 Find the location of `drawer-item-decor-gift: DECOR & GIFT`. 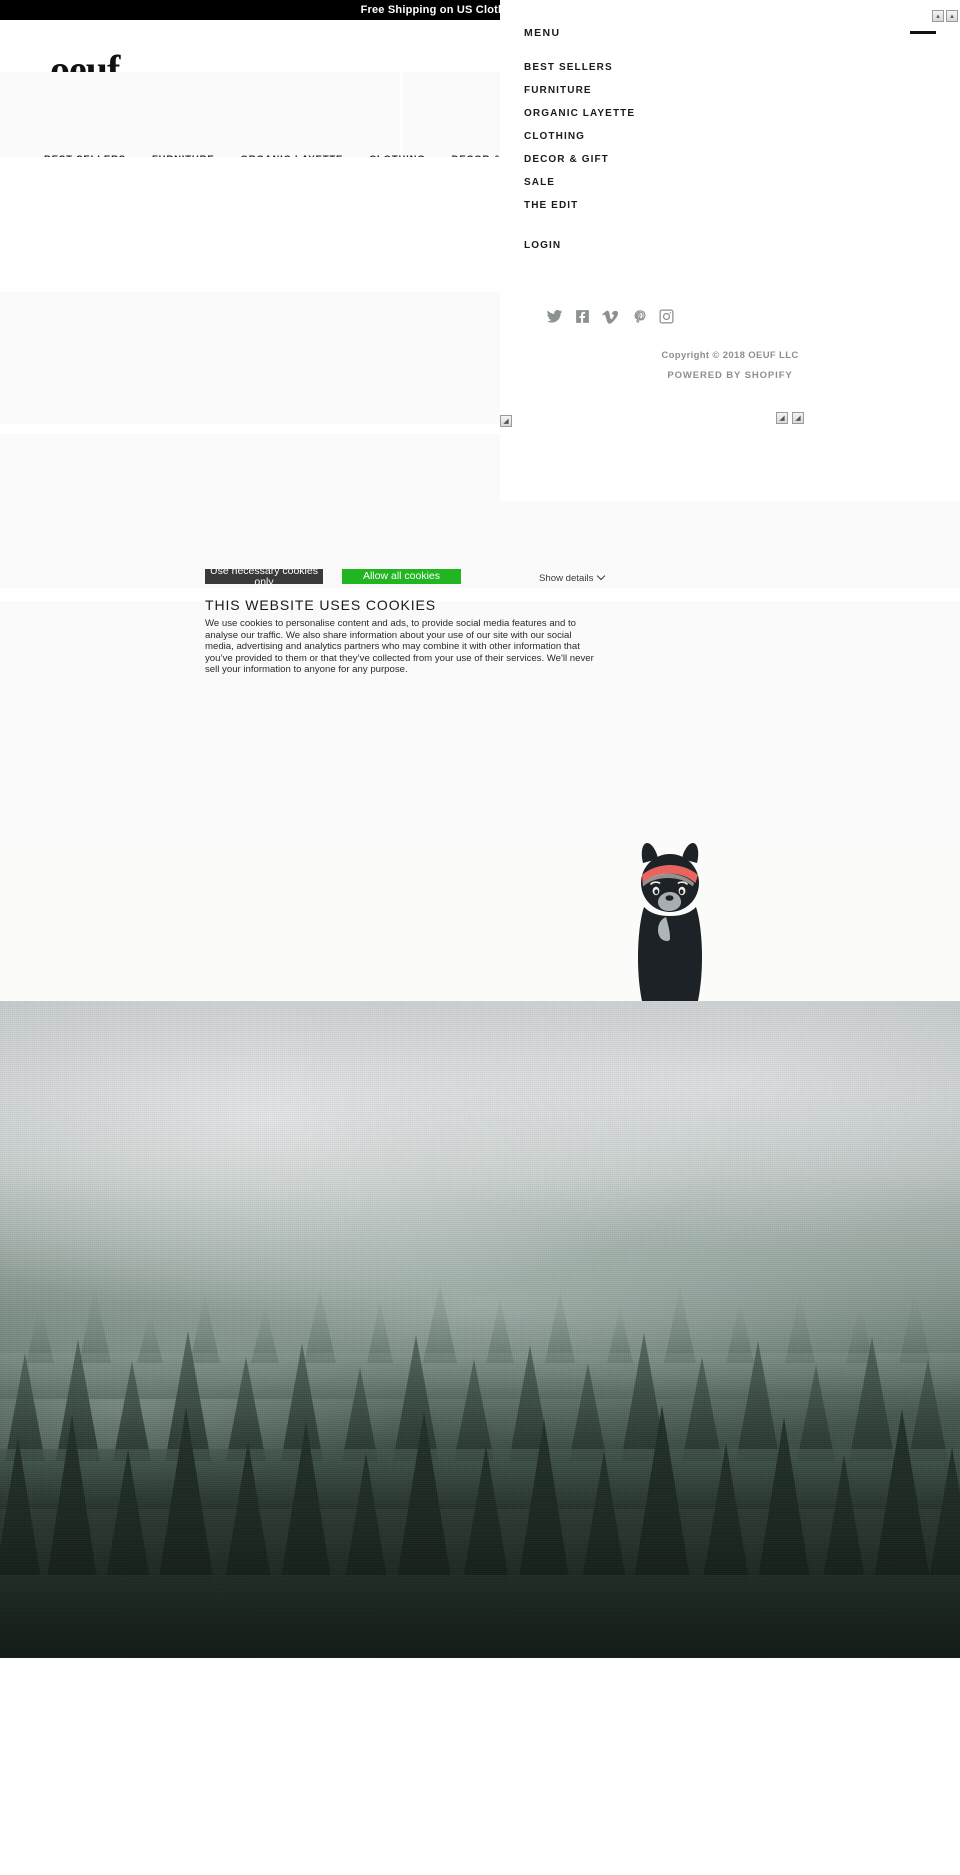

drawer-item-decor-gift: DECOR & GIFT is located at coordinates (724, 153).